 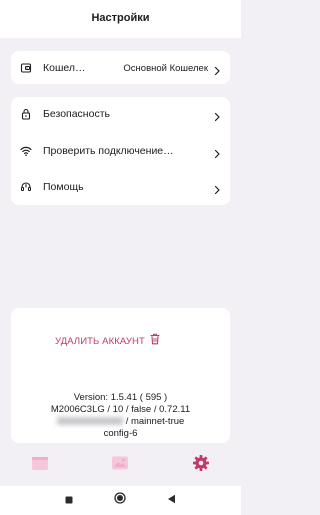 What do you see at coordinates (120, 433) in the screenshot?
I see `config-line: config-6` at bounding box center [120, 433].